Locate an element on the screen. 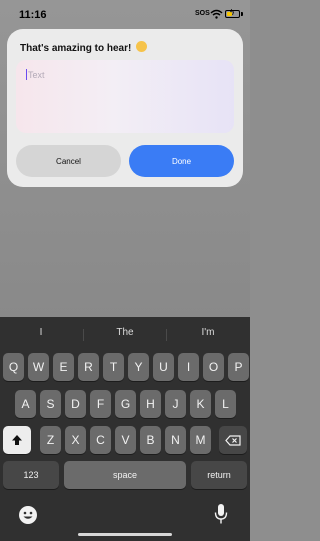  text-cursor is located at coordinates (26, 74).